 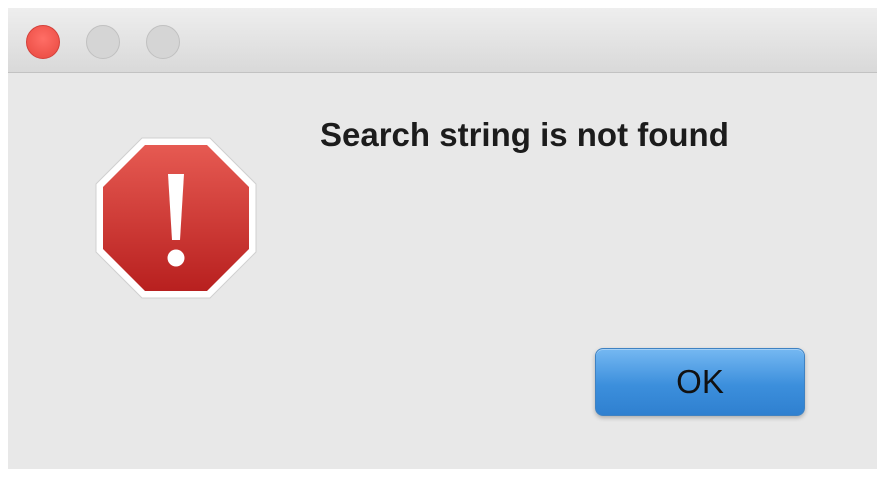 I want to click on ok-button-label: OK, so click(x=700, y=381).